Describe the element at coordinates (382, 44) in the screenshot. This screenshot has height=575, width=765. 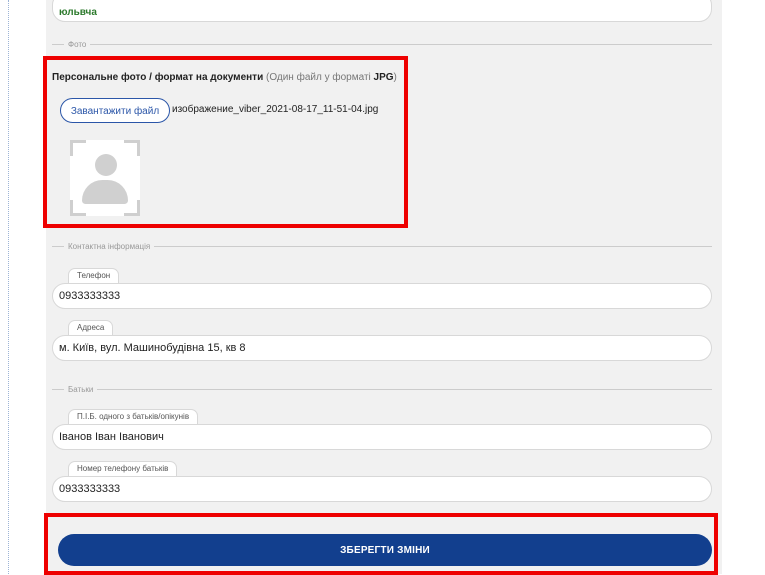
I see `photo-section-legend: Фото` at that location.